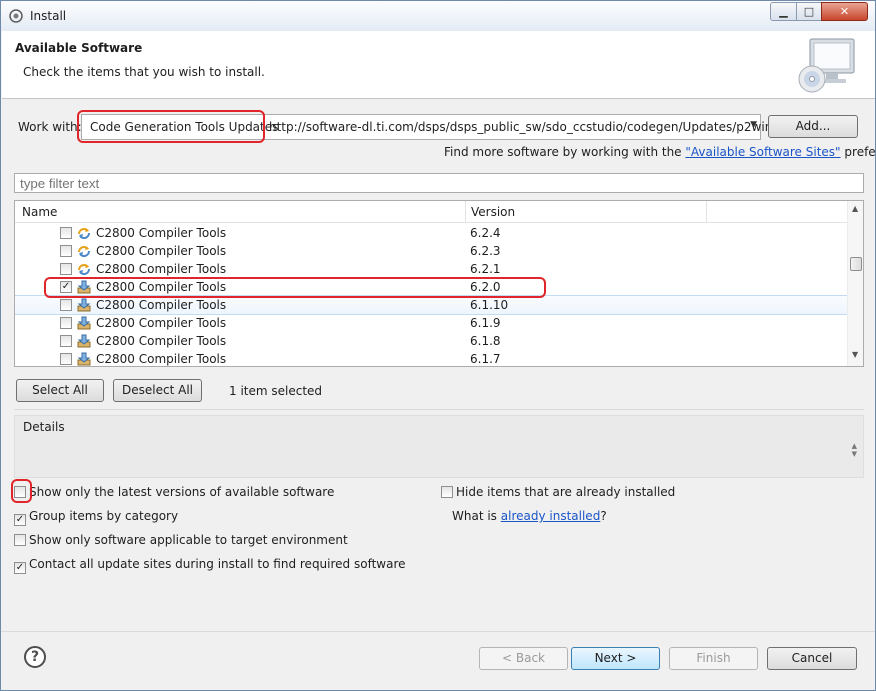 The height and width of the screenshot is (691, 876). What do you see at coordinates (20, 540) in the screenshot?
I see `applicable-only-checkbox` at bounding box center [20, 540].